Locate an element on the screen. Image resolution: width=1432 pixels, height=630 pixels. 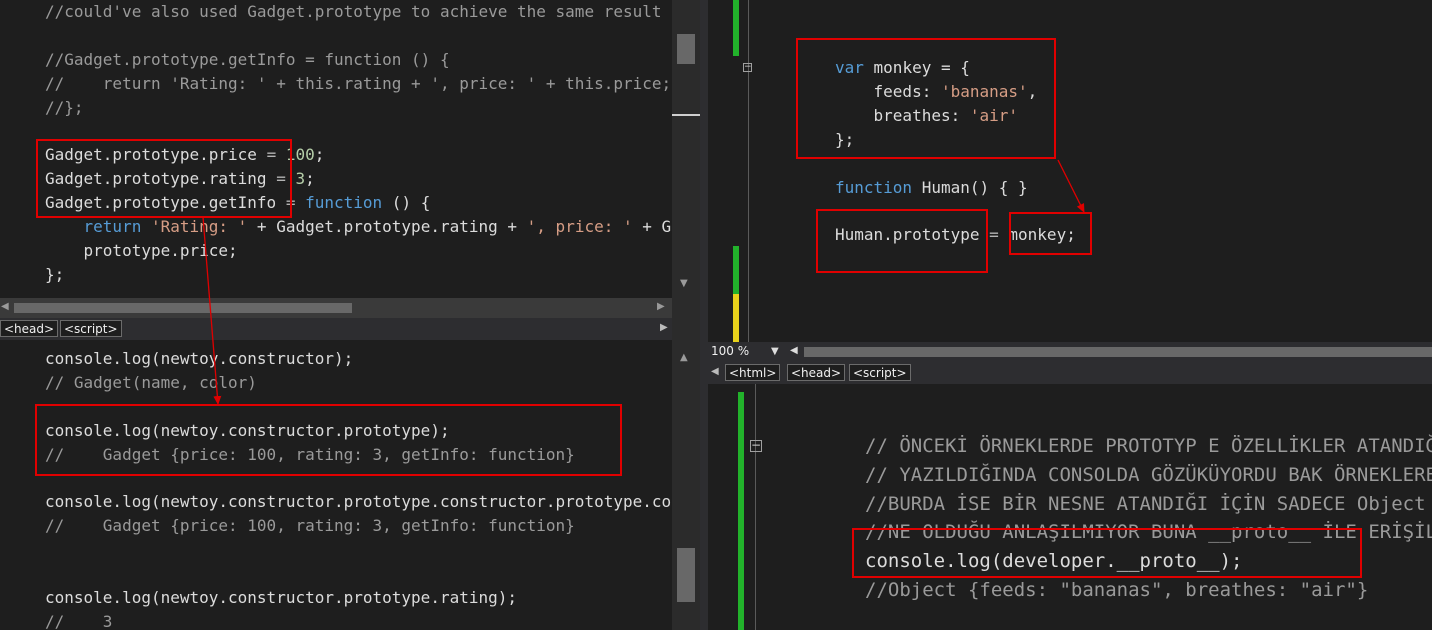
code-token: Human() { } is located at coordinates (970, 187).